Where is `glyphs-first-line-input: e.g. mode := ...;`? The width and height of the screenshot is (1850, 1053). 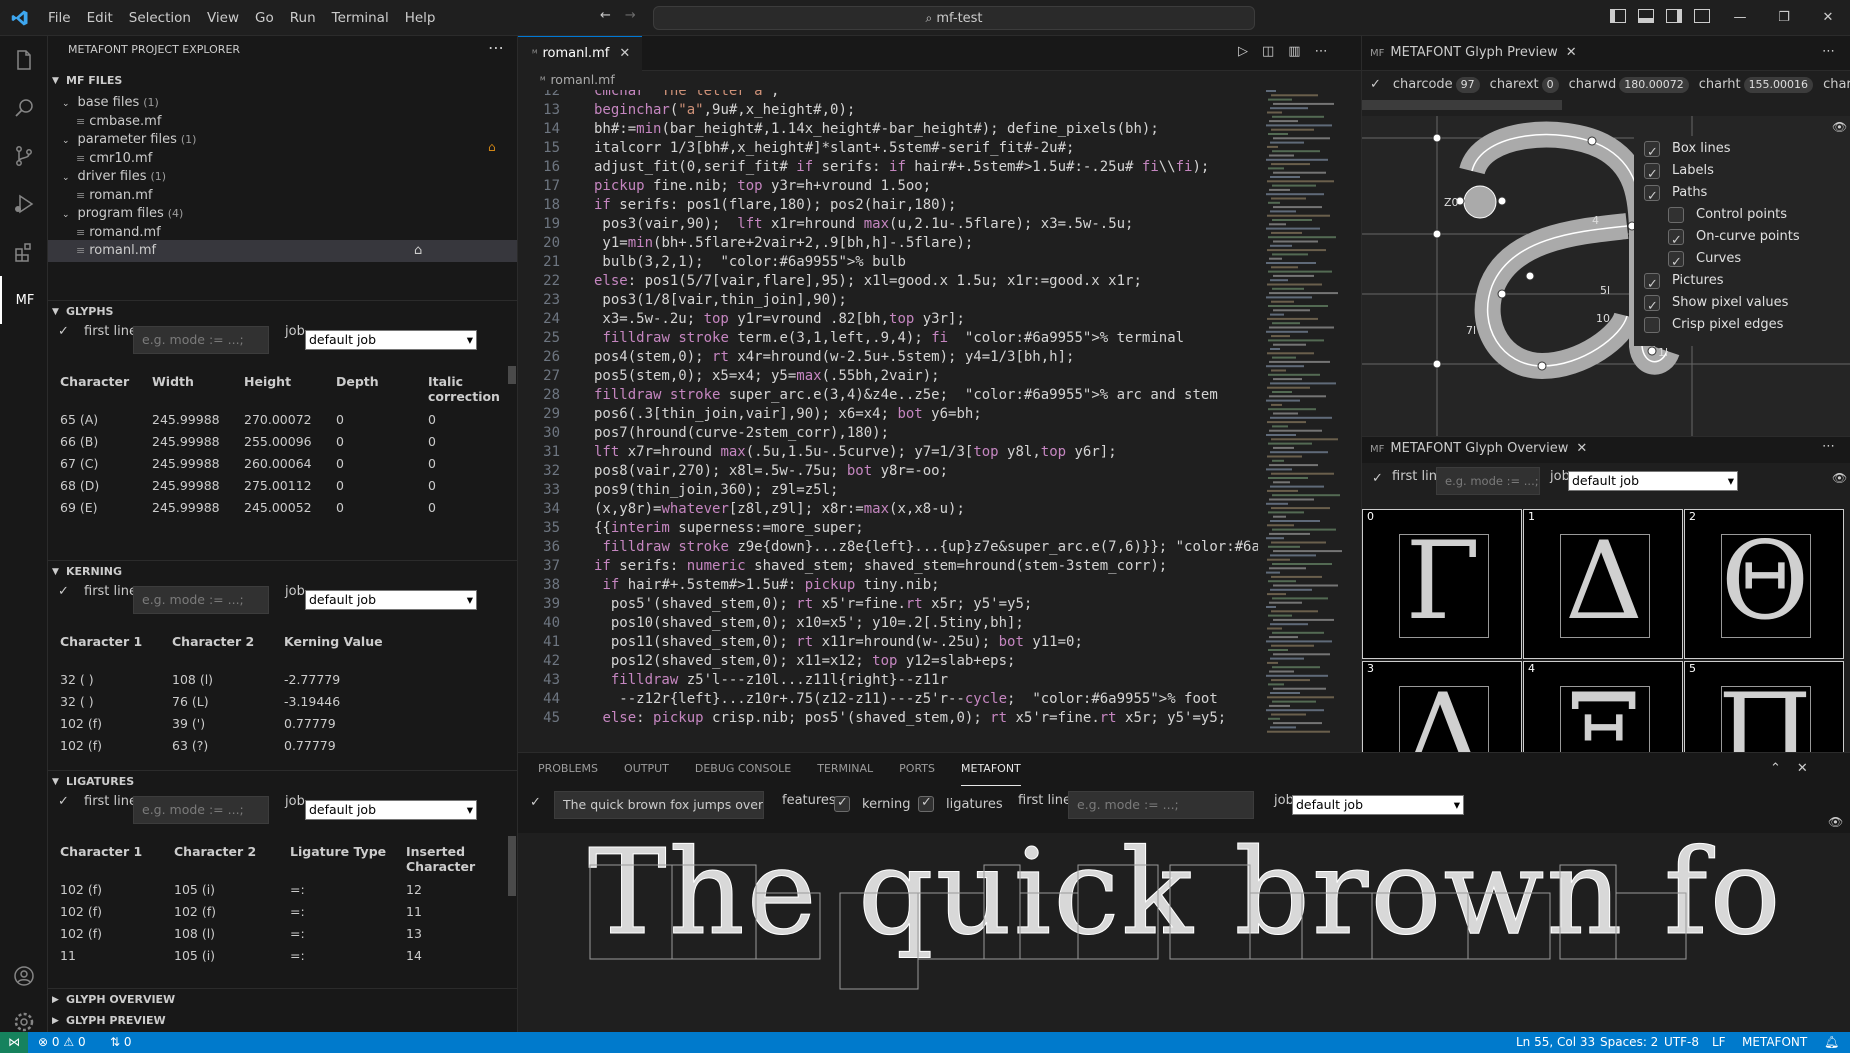
glyphs-first-line-input: e.g. mode := ...; is located at coordinates (201, 340).